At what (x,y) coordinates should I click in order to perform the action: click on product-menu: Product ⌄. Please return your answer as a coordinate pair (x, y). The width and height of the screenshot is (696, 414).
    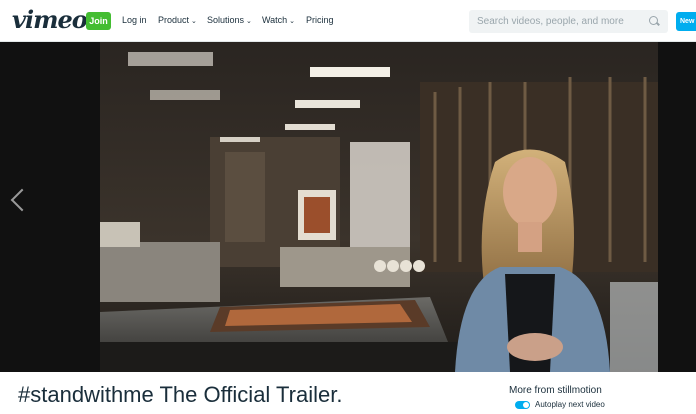
    Looking at the image, I should click on (177, 20).